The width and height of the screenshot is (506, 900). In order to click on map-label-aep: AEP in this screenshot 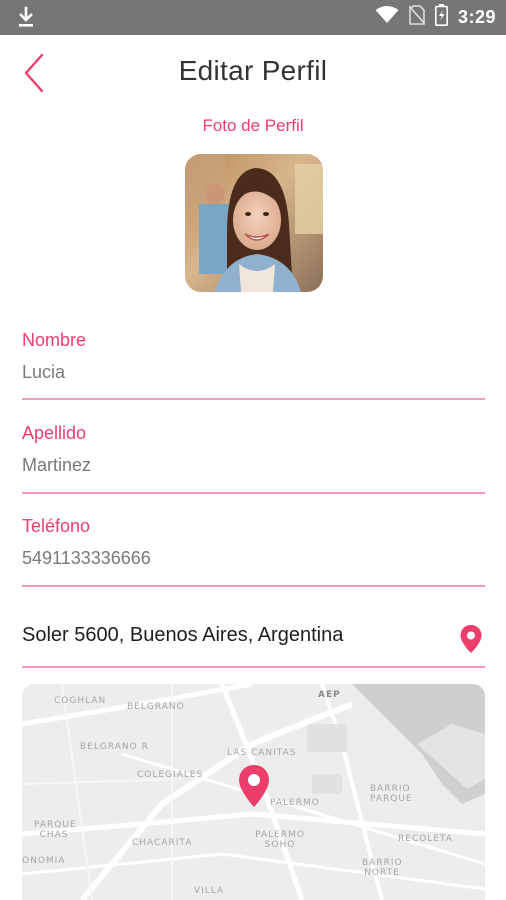, I will do `click(329, 695)`.